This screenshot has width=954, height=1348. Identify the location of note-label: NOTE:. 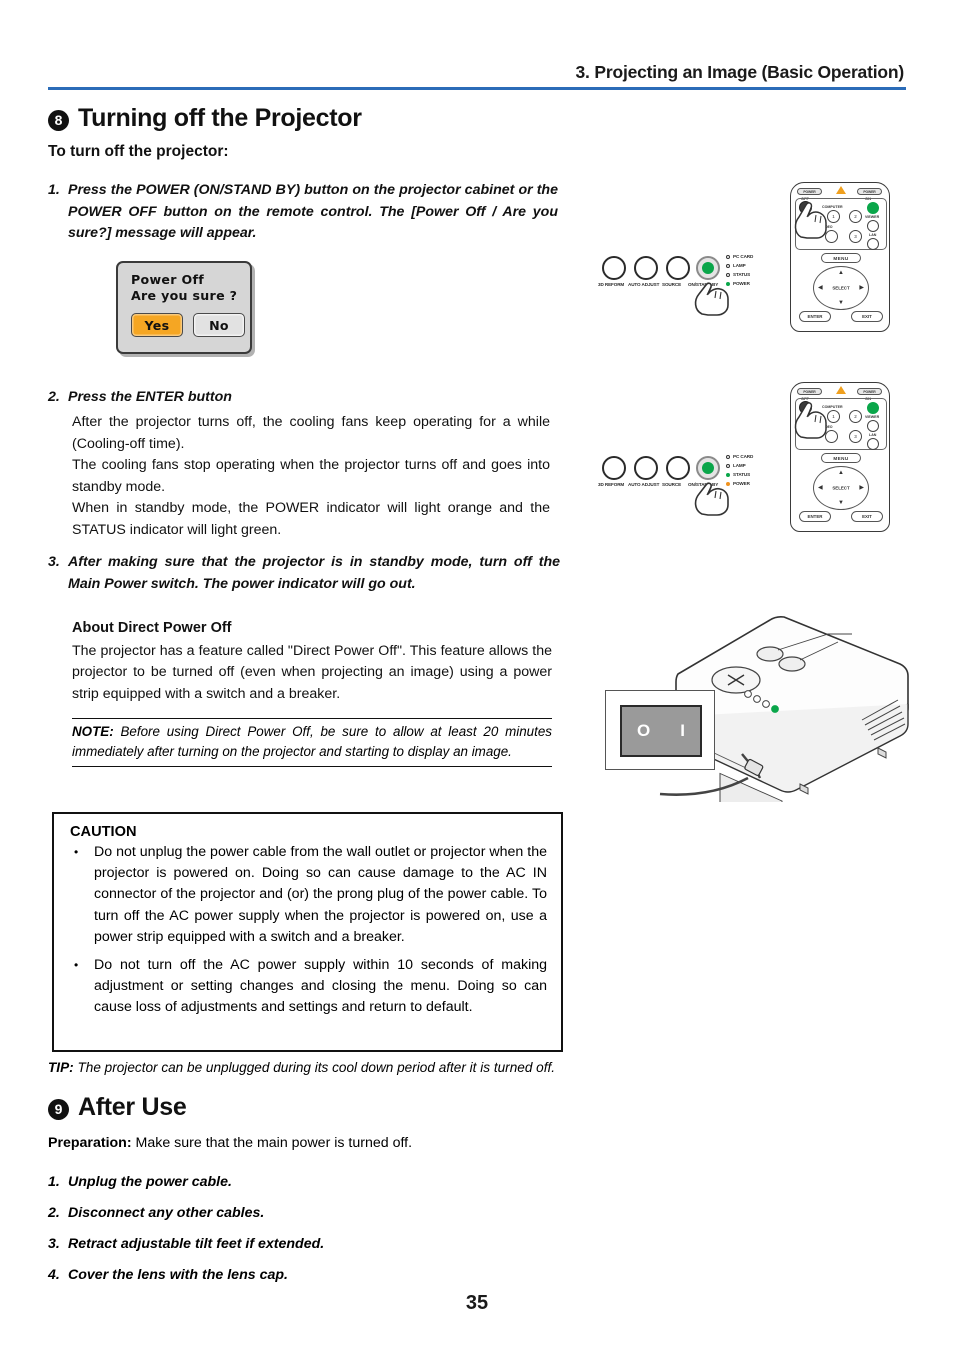
(93, 731).